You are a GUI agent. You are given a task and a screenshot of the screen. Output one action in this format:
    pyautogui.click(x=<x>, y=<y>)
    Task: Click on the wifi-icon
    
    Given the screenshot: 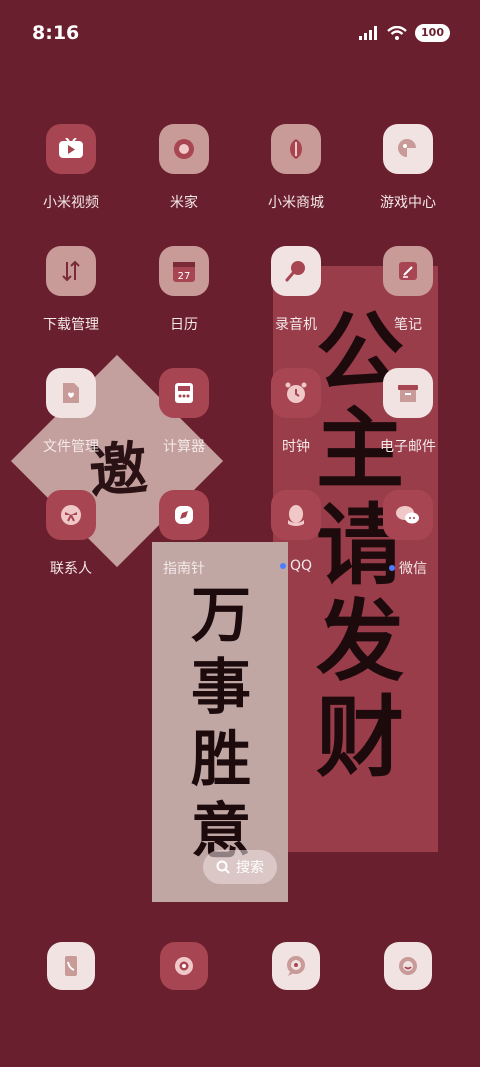 What is the action you would take?
    pyautogui.click(x=397, y=33)
    